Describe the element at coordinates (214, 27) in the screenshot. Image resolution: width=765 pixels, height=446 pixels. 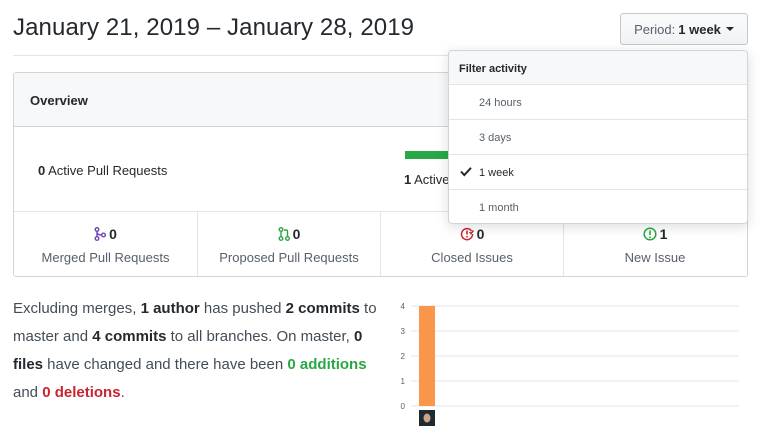
I see `page-title: January 21, 2019 – January 28, 2019` at that location.